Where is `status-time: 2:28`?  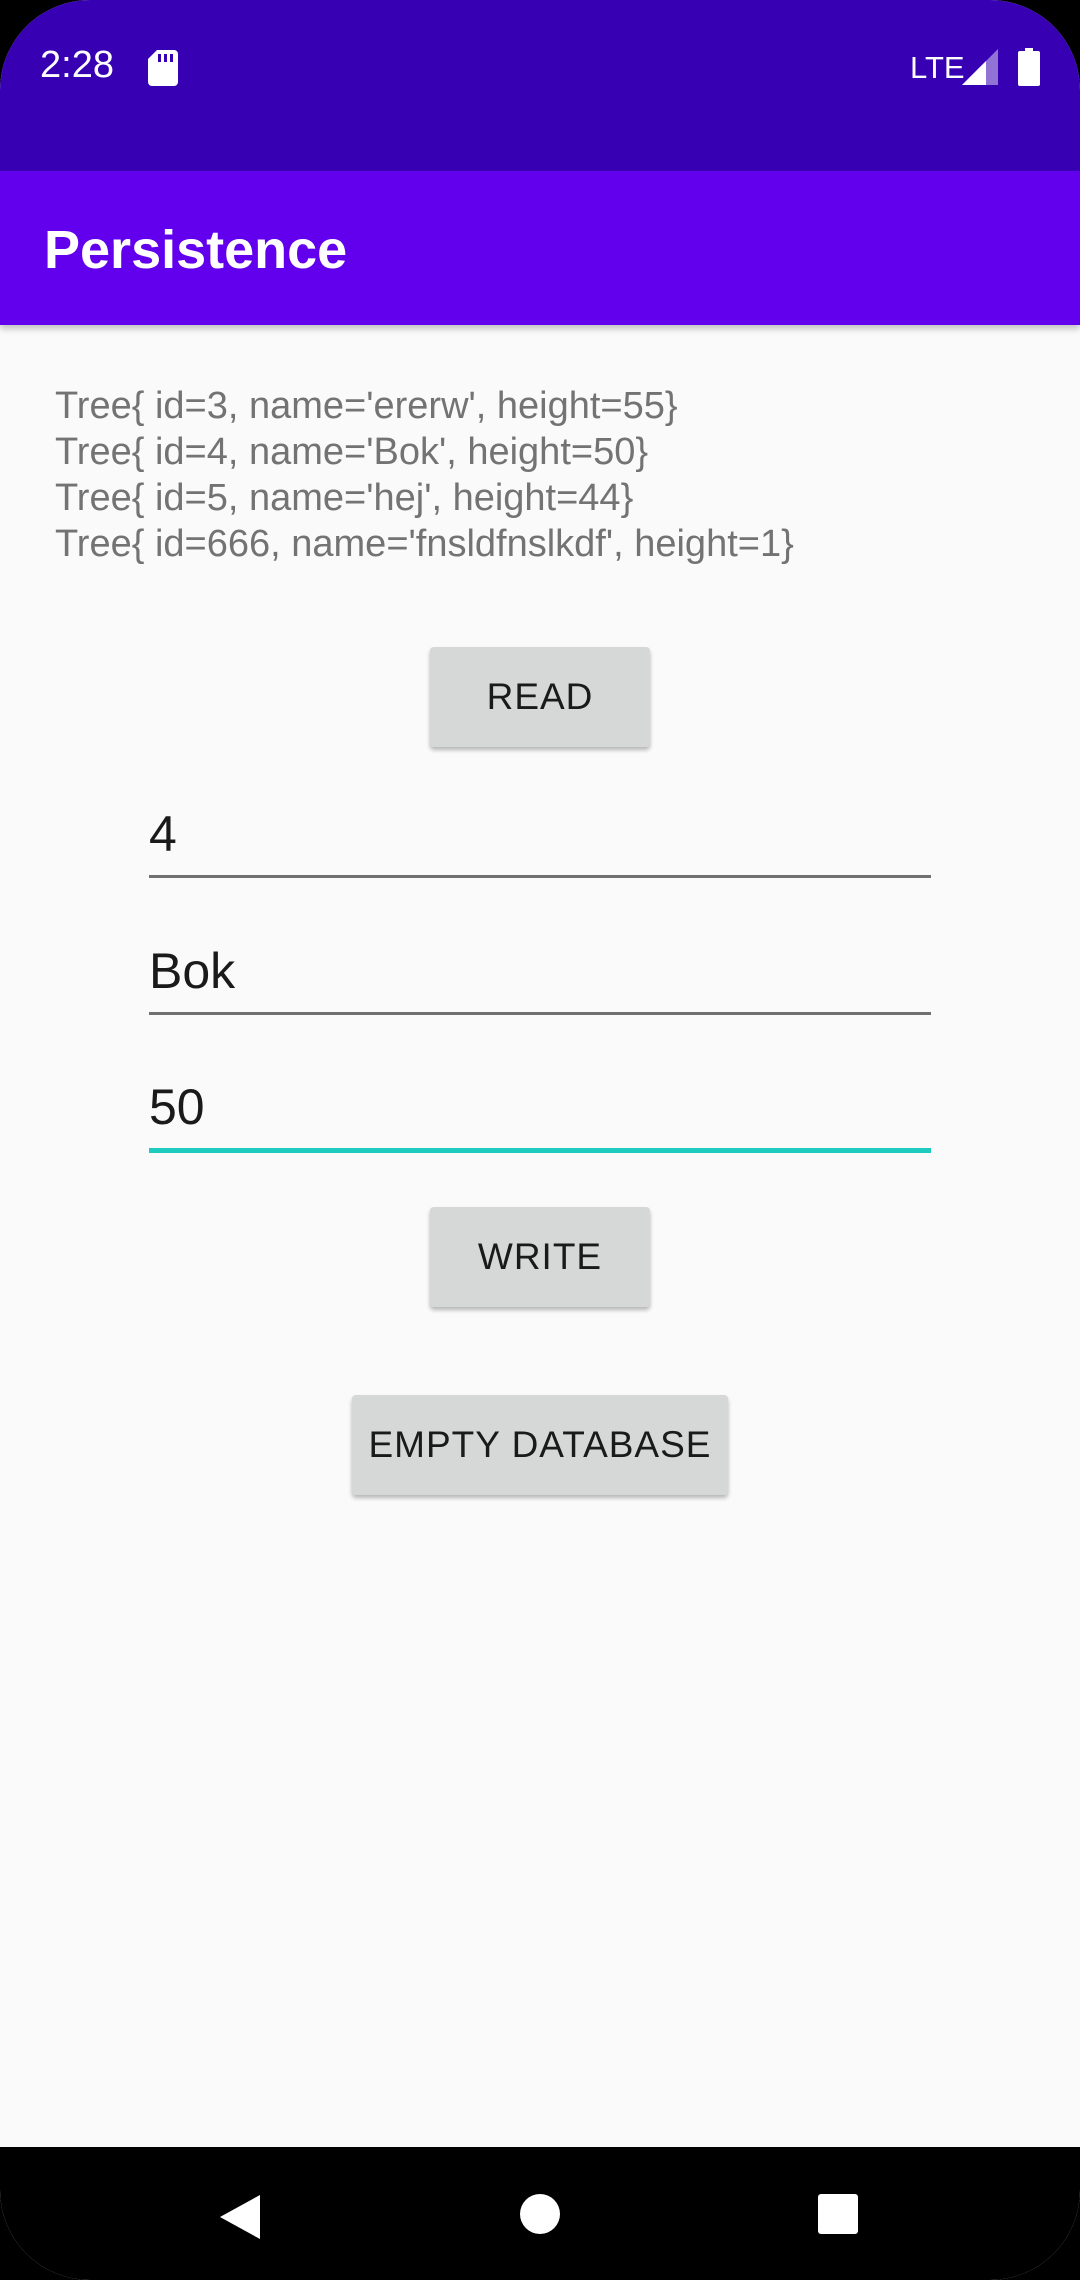 status-time: 2:28 is located at coordinates (77, 65).